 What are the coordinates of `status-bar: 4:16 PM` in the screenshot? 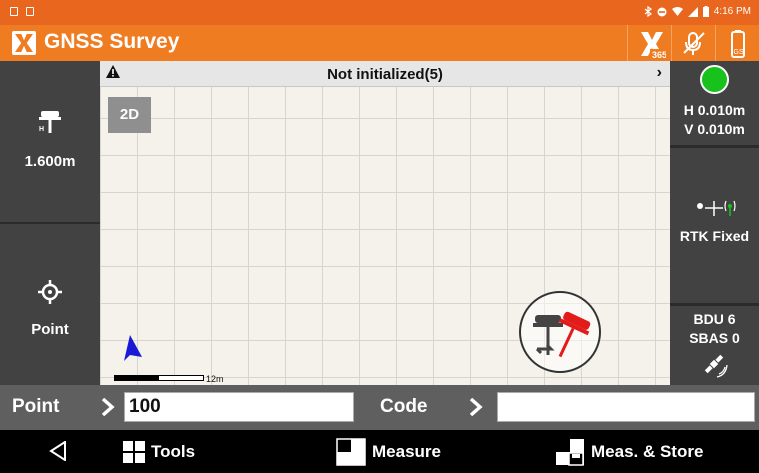 It's located at (379, 12).